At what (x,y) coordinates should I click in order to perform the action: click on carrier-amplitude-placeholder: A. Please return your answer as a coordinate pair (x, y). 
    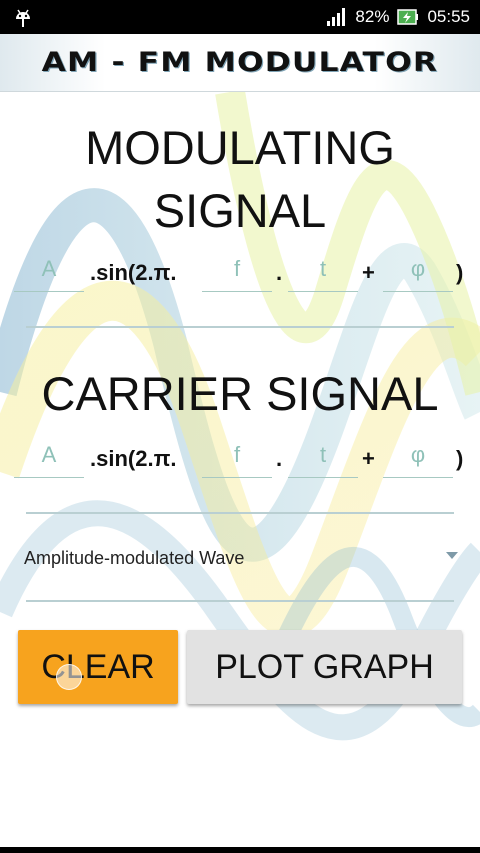
    Looking at the image, I should click on (49, 454).